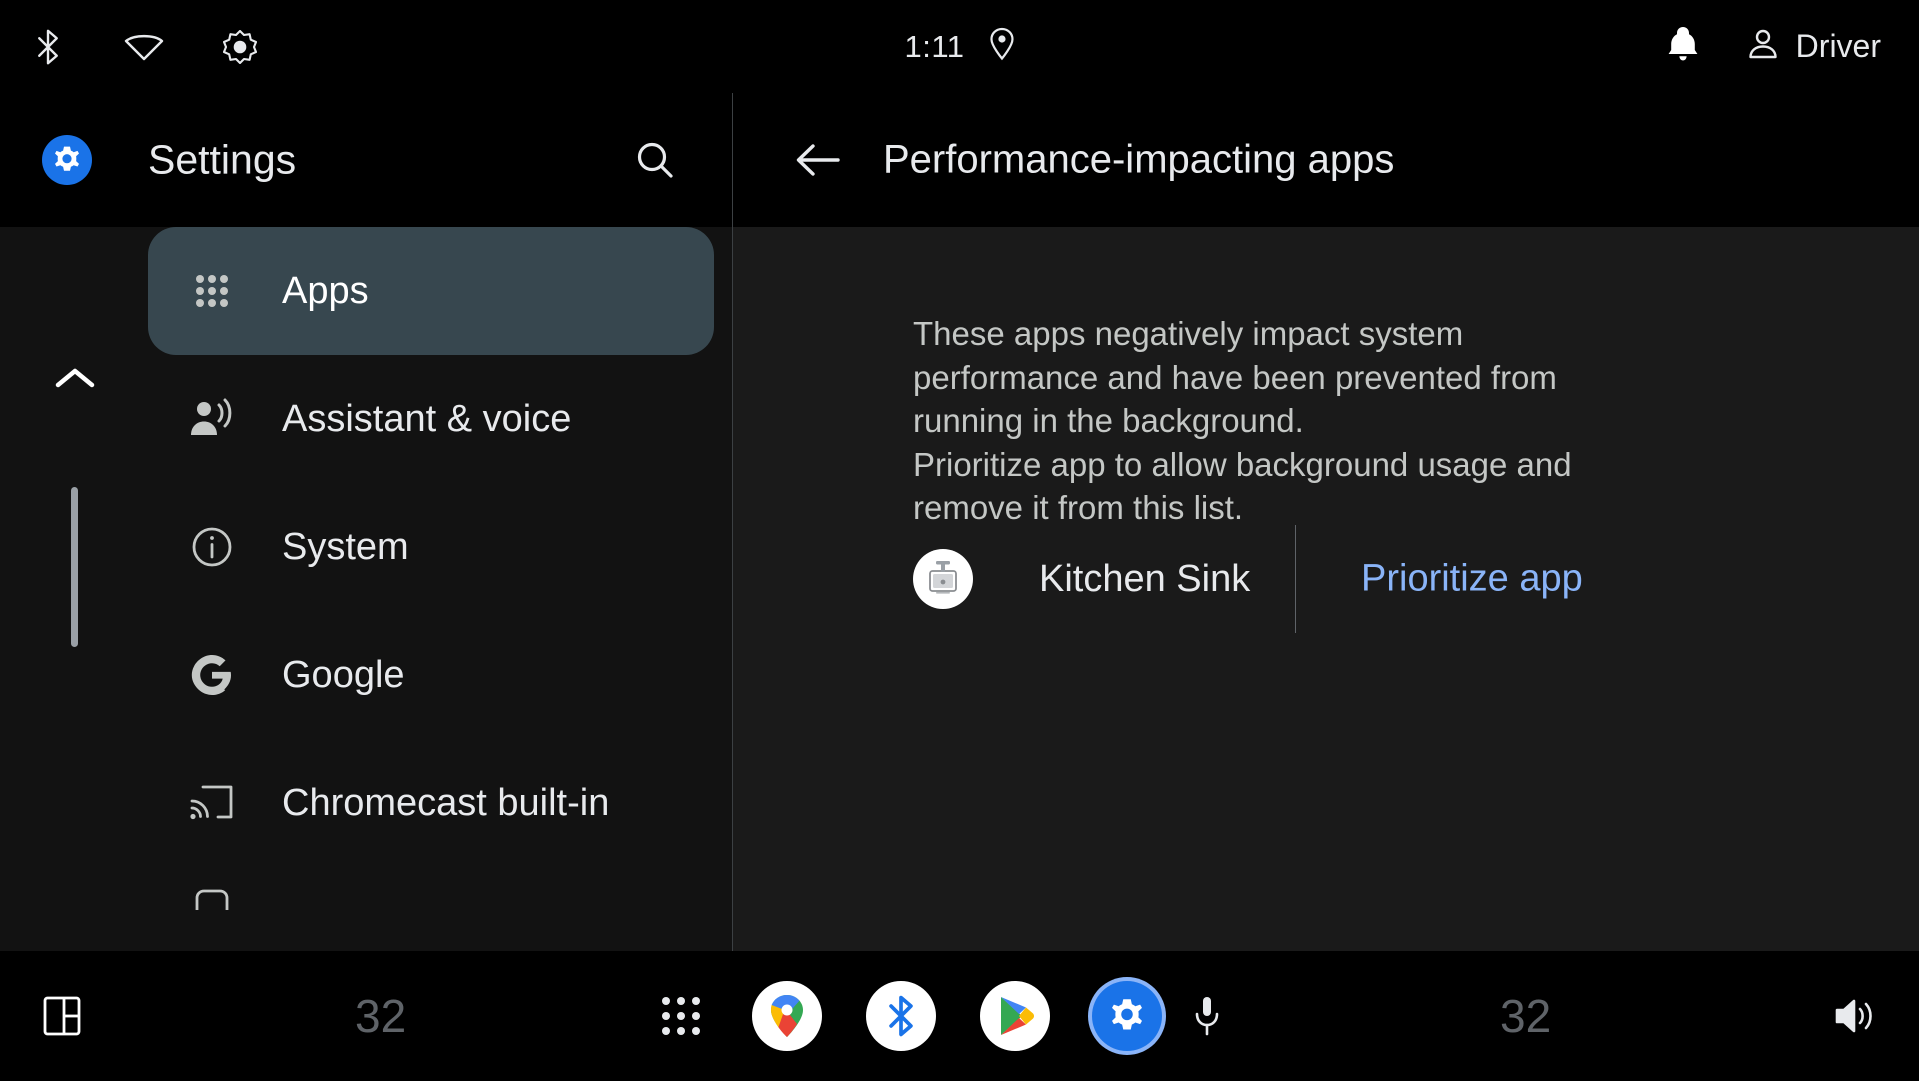  I want to click on play-icon-circle, so click(1015, 1016).